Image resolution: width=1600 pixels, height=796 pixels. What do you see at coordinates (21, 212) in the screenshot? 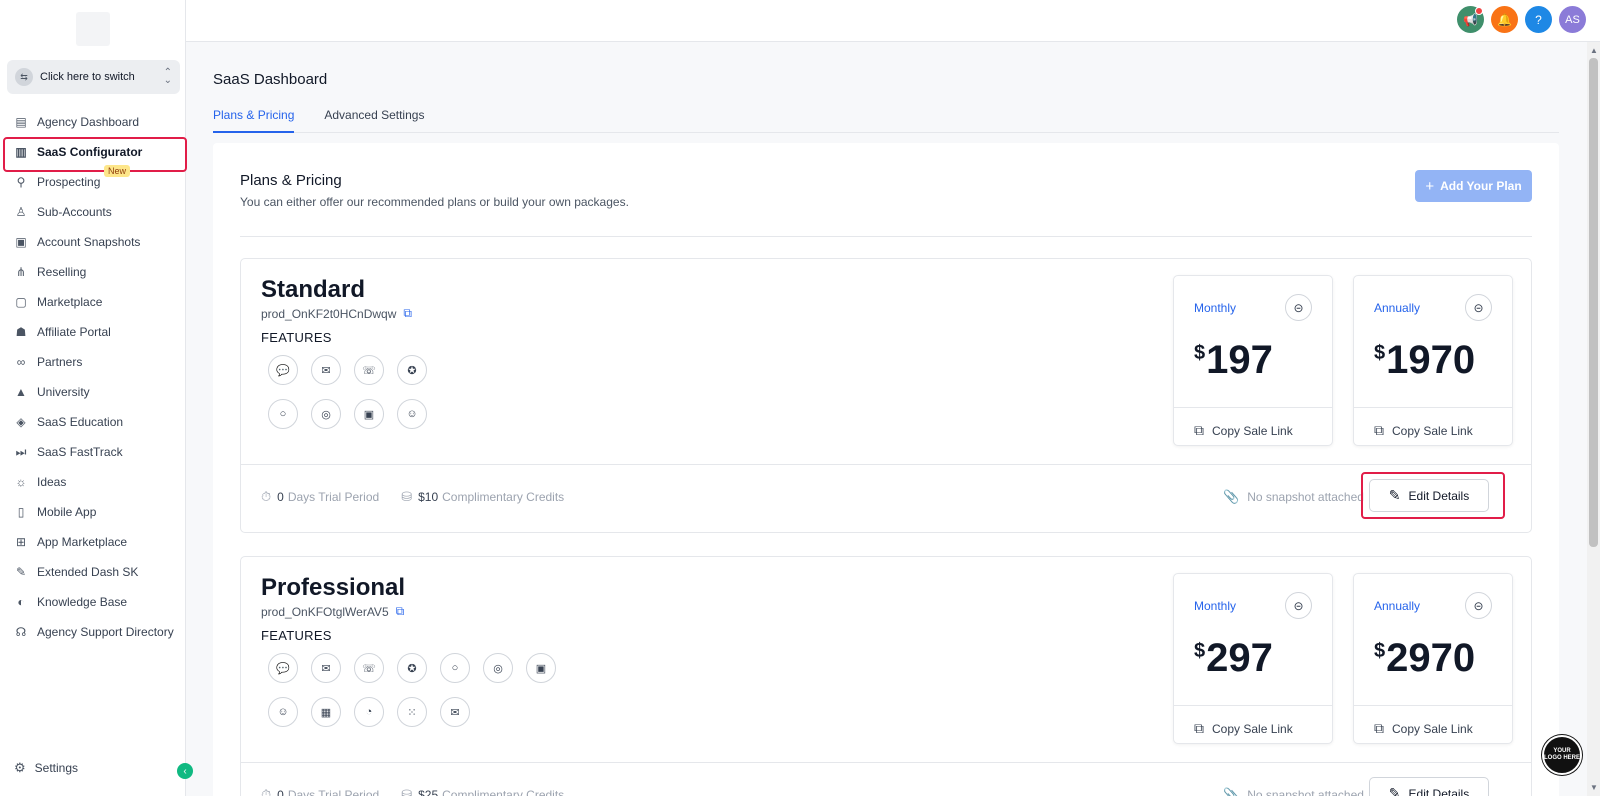
I see `user-icon: ♙` at bounding box center [21, 212].